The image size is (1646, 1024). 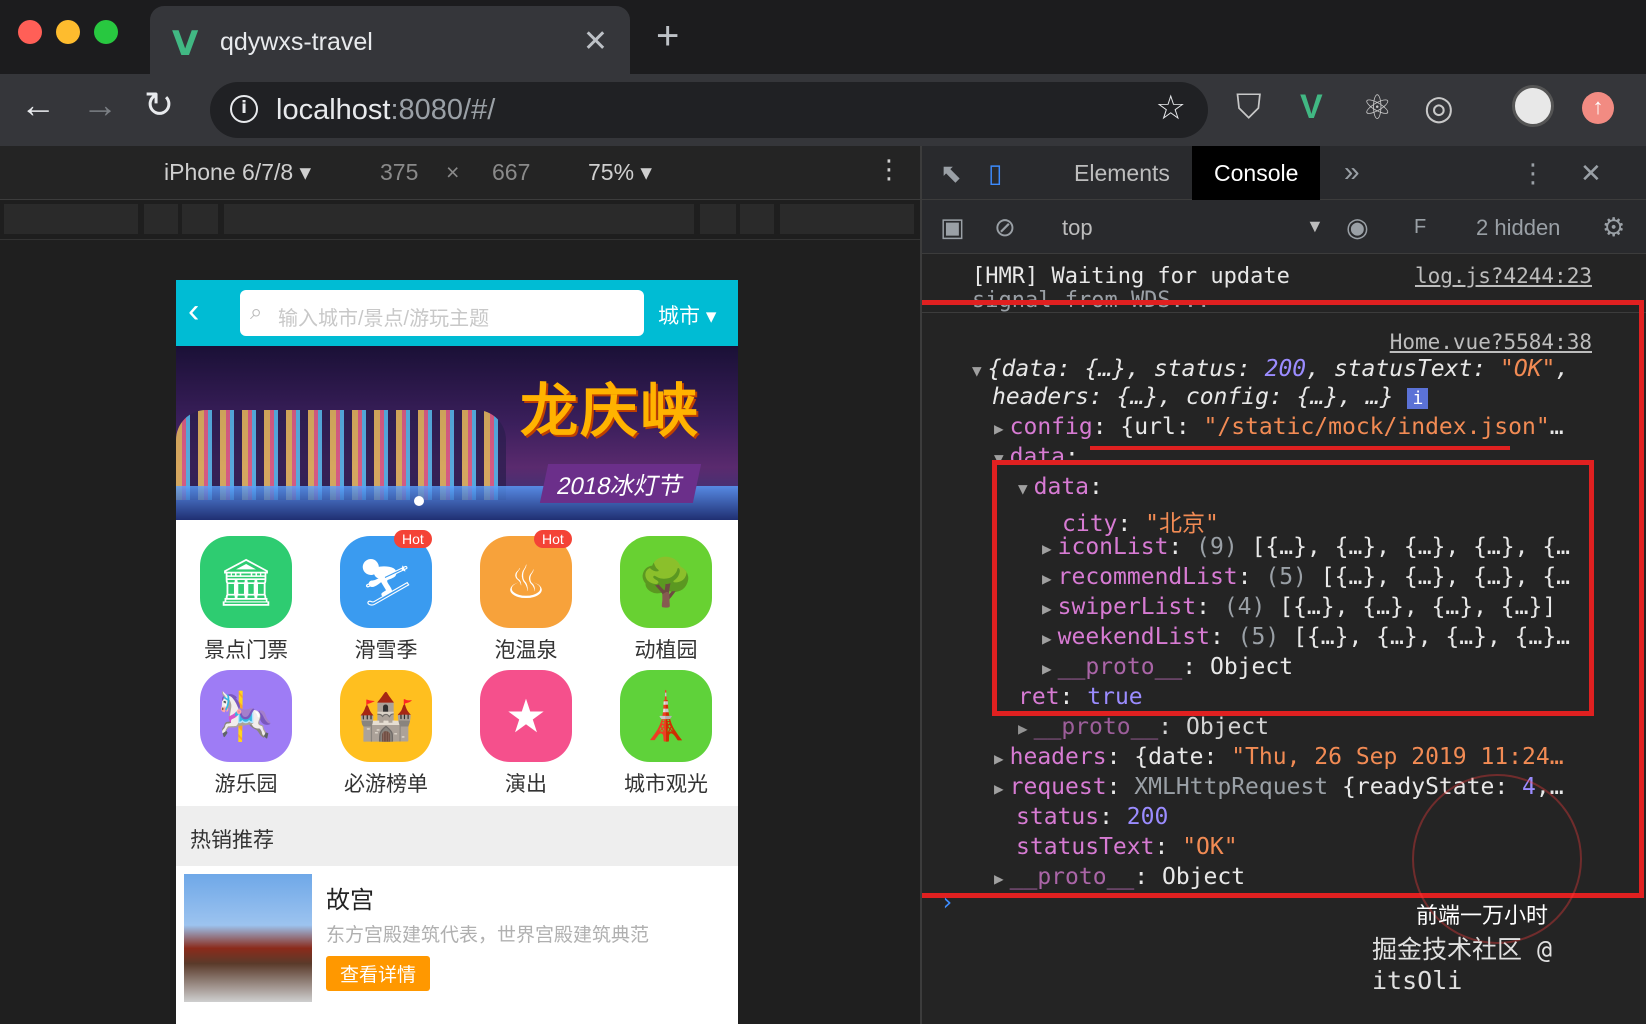 I want to click on filter-input: F, so click(x=1420, y=227).